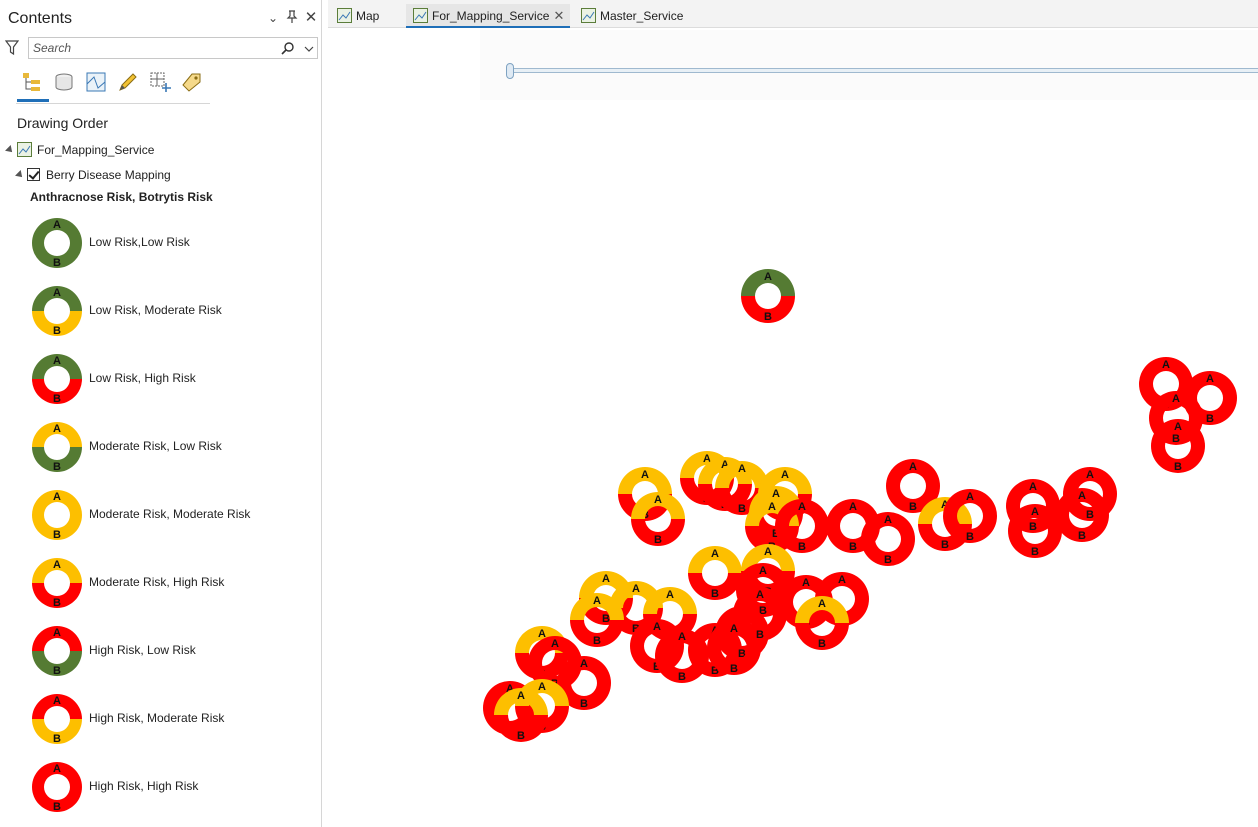 The height and width of the screenshot is (827, 1258). What do you see at coordinates (292, 18) in the screenshot?
I see `pin-icon` at bounding box center [292, 18].